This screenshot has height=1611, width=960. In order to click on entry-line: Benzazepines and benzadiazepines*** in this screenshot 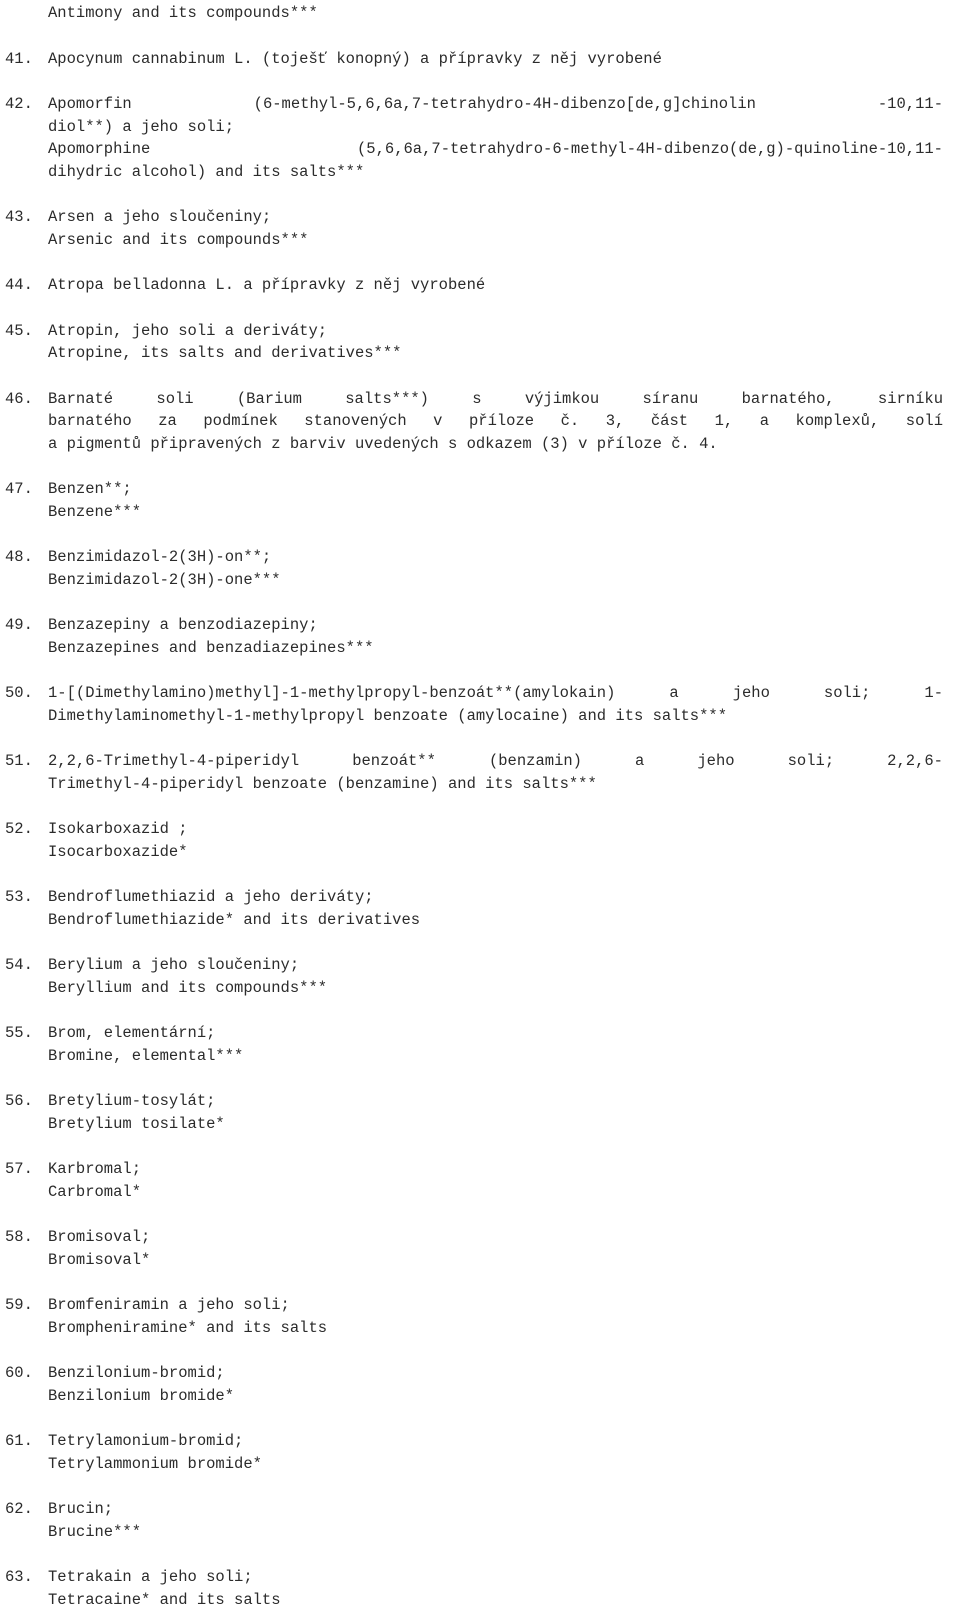, I will do `click(495, 648)`.